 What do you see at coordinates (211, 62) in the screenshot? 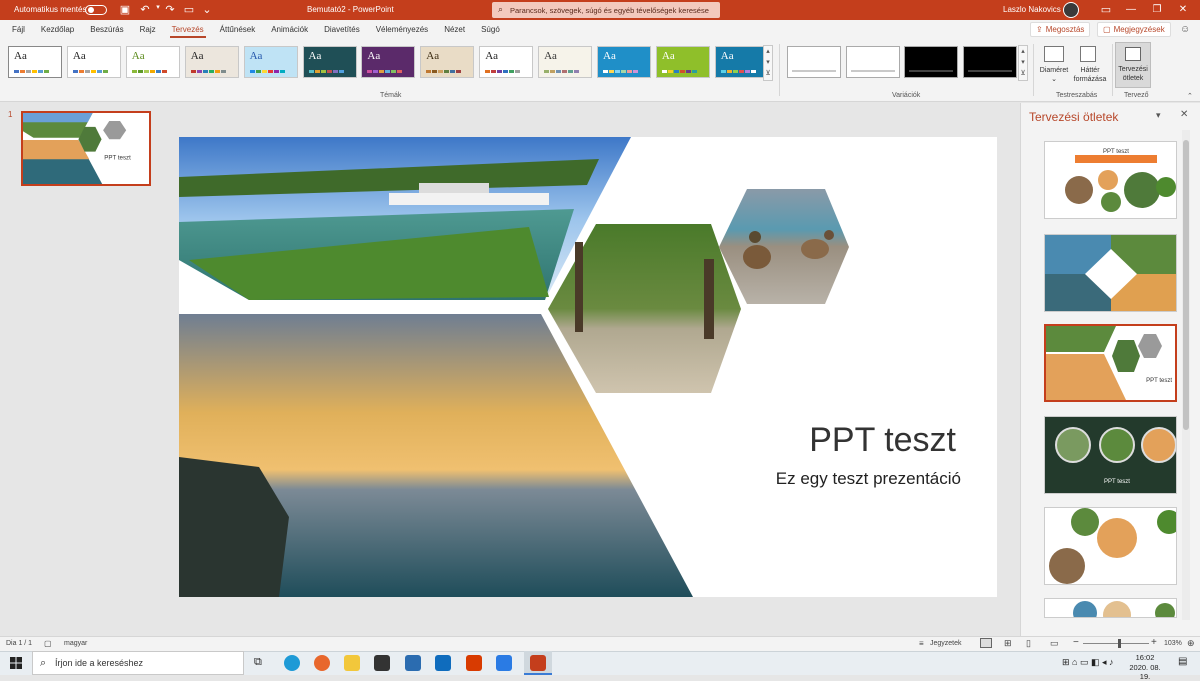
I see `theme-3: Aa` at bounding box center [211, 62].